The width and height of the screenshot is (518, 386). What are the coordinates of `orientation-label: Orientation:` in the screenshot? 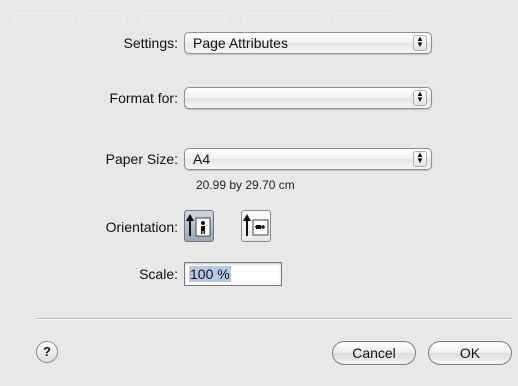 It's located at (141, 227).